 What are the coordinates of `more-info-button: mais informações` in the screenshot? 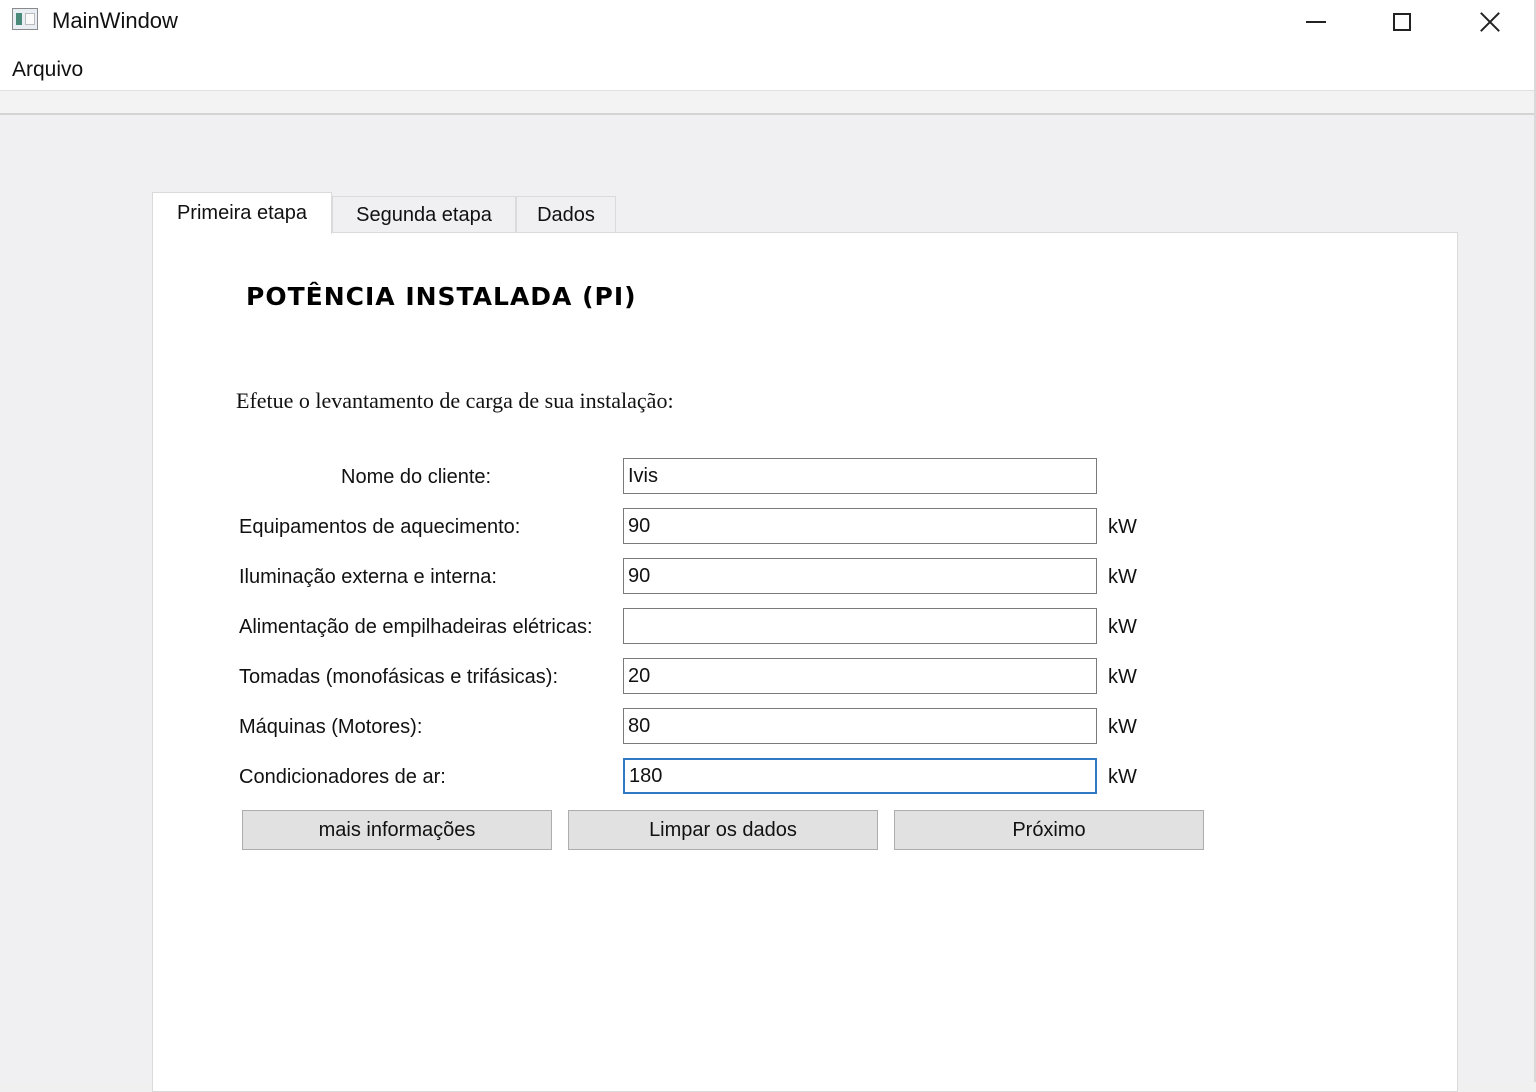 It's located at (397, 830).